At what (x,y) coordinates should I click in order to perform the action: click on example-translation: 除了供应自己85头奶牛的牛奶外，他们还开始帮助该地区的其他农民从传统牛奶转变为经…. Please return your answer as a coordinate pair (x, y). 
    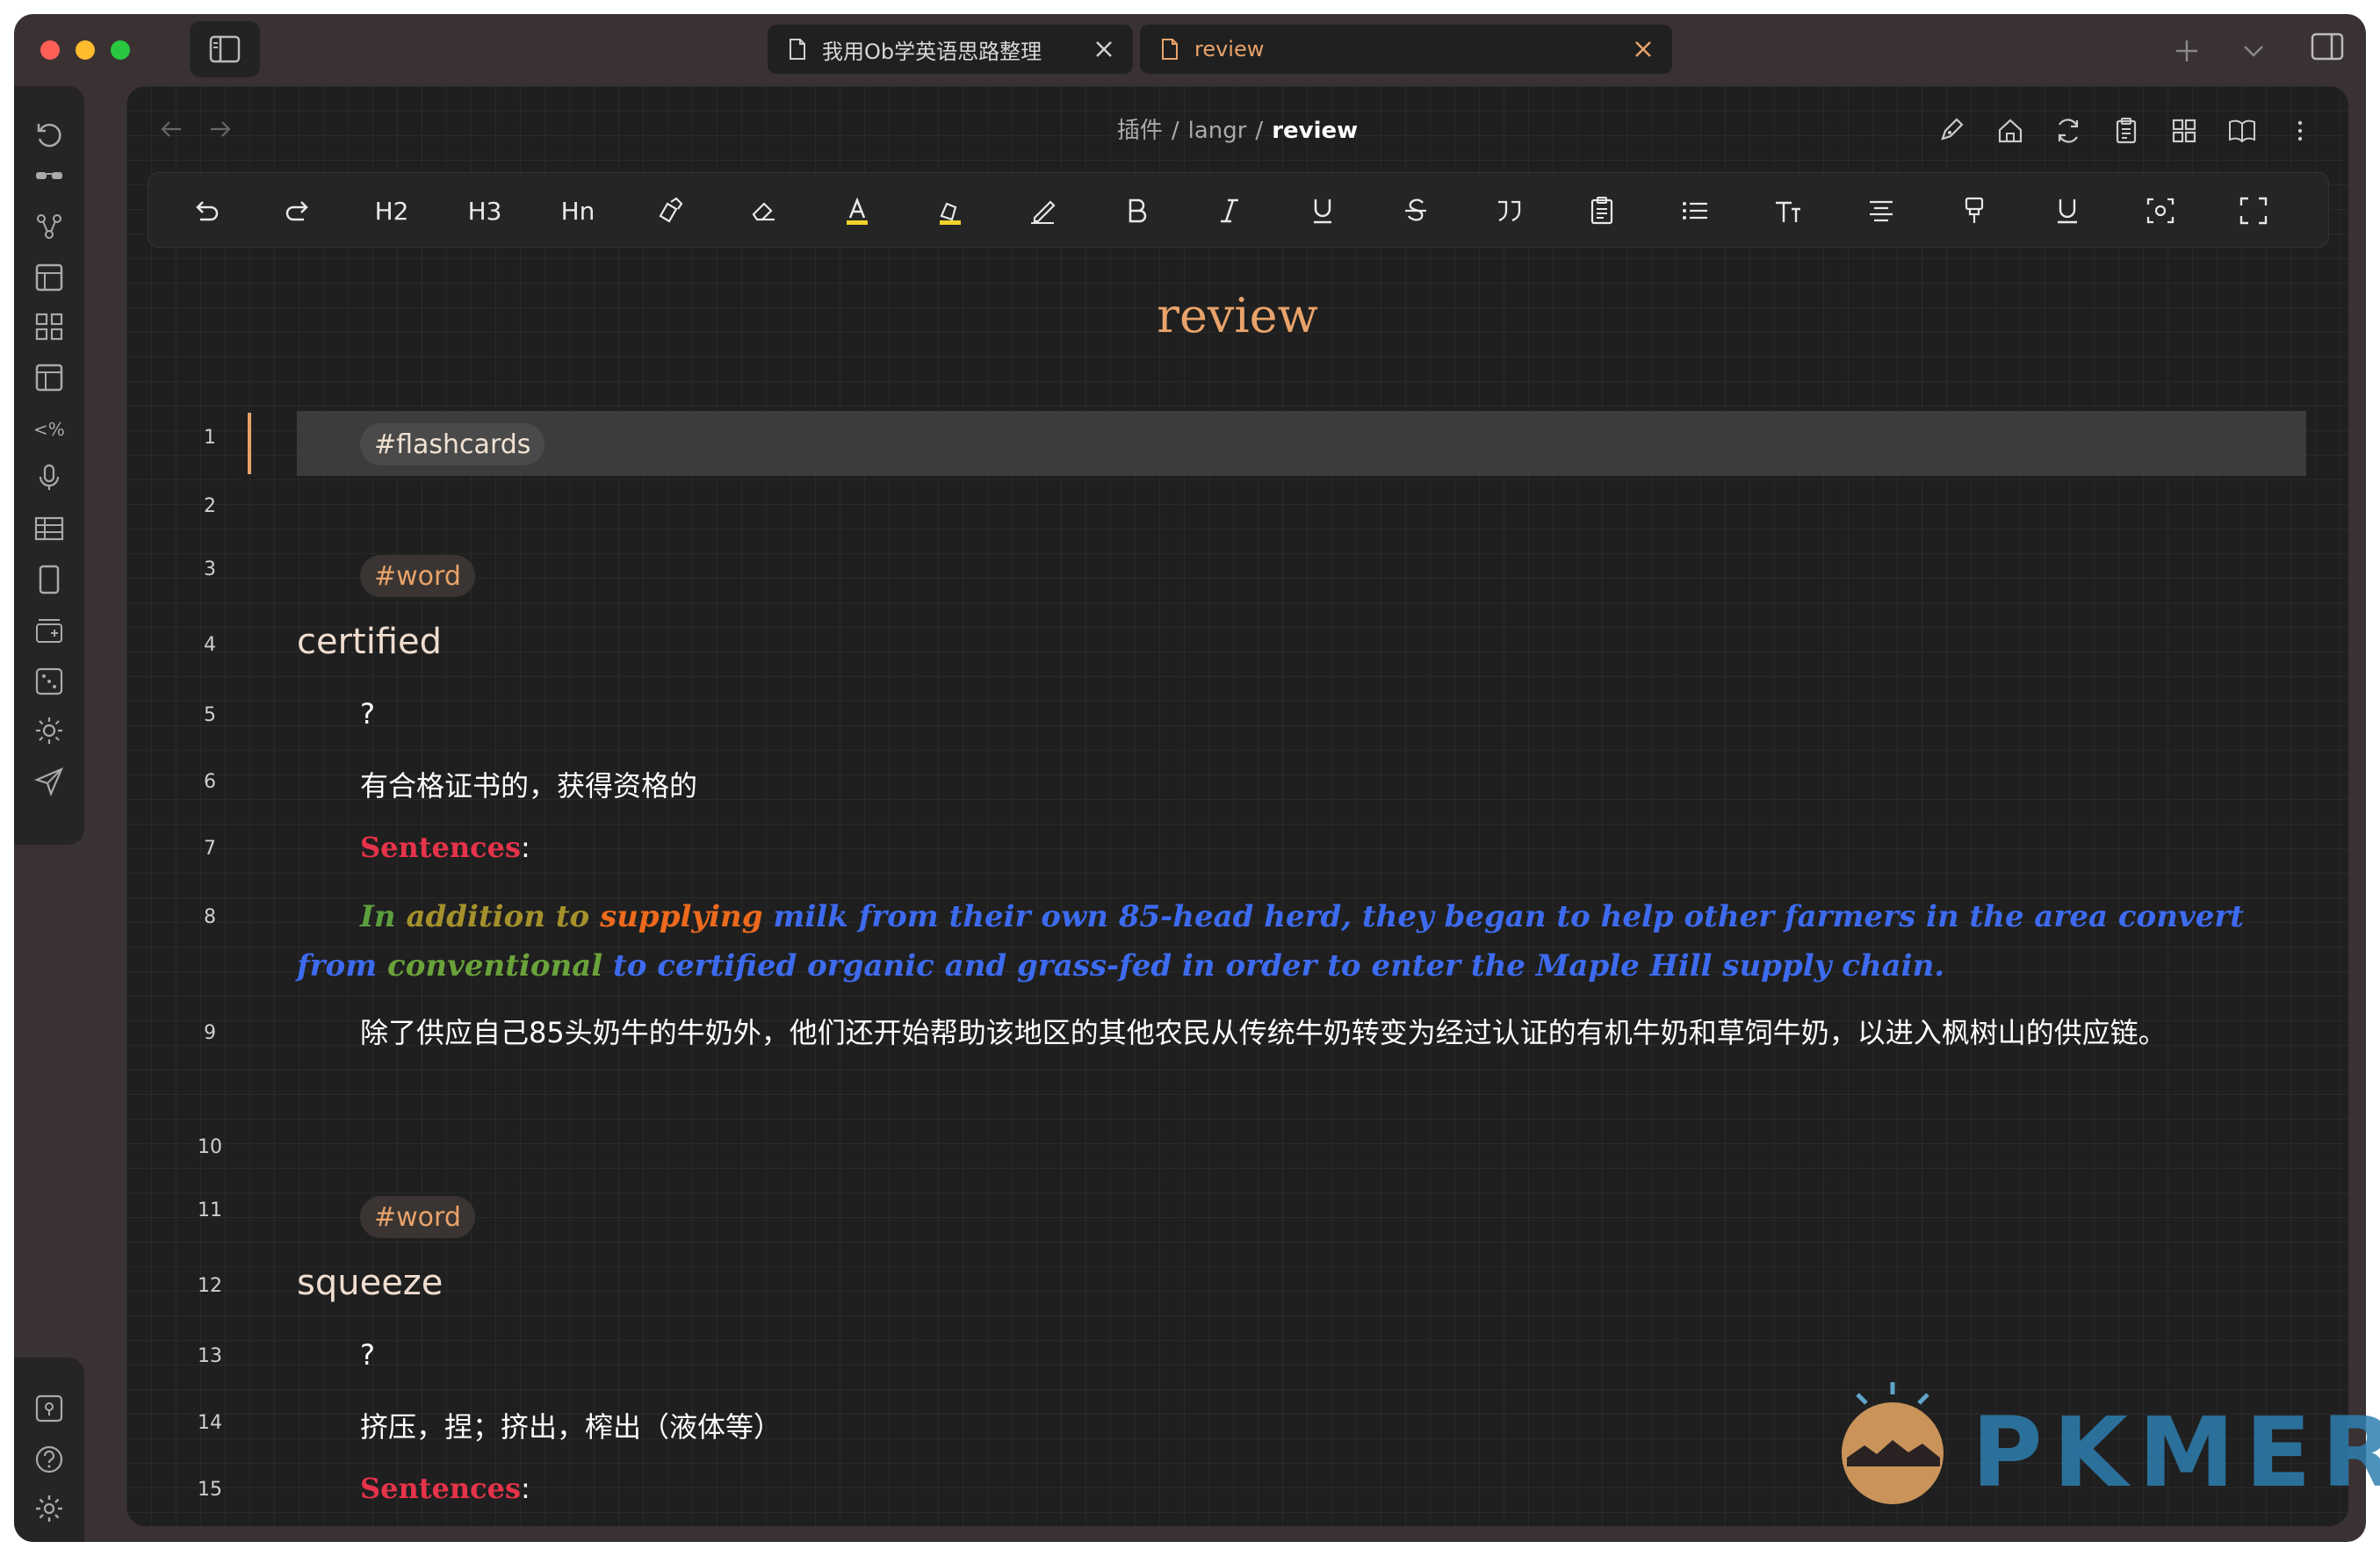
    Looking at the image, I should click on (1263, 1032).